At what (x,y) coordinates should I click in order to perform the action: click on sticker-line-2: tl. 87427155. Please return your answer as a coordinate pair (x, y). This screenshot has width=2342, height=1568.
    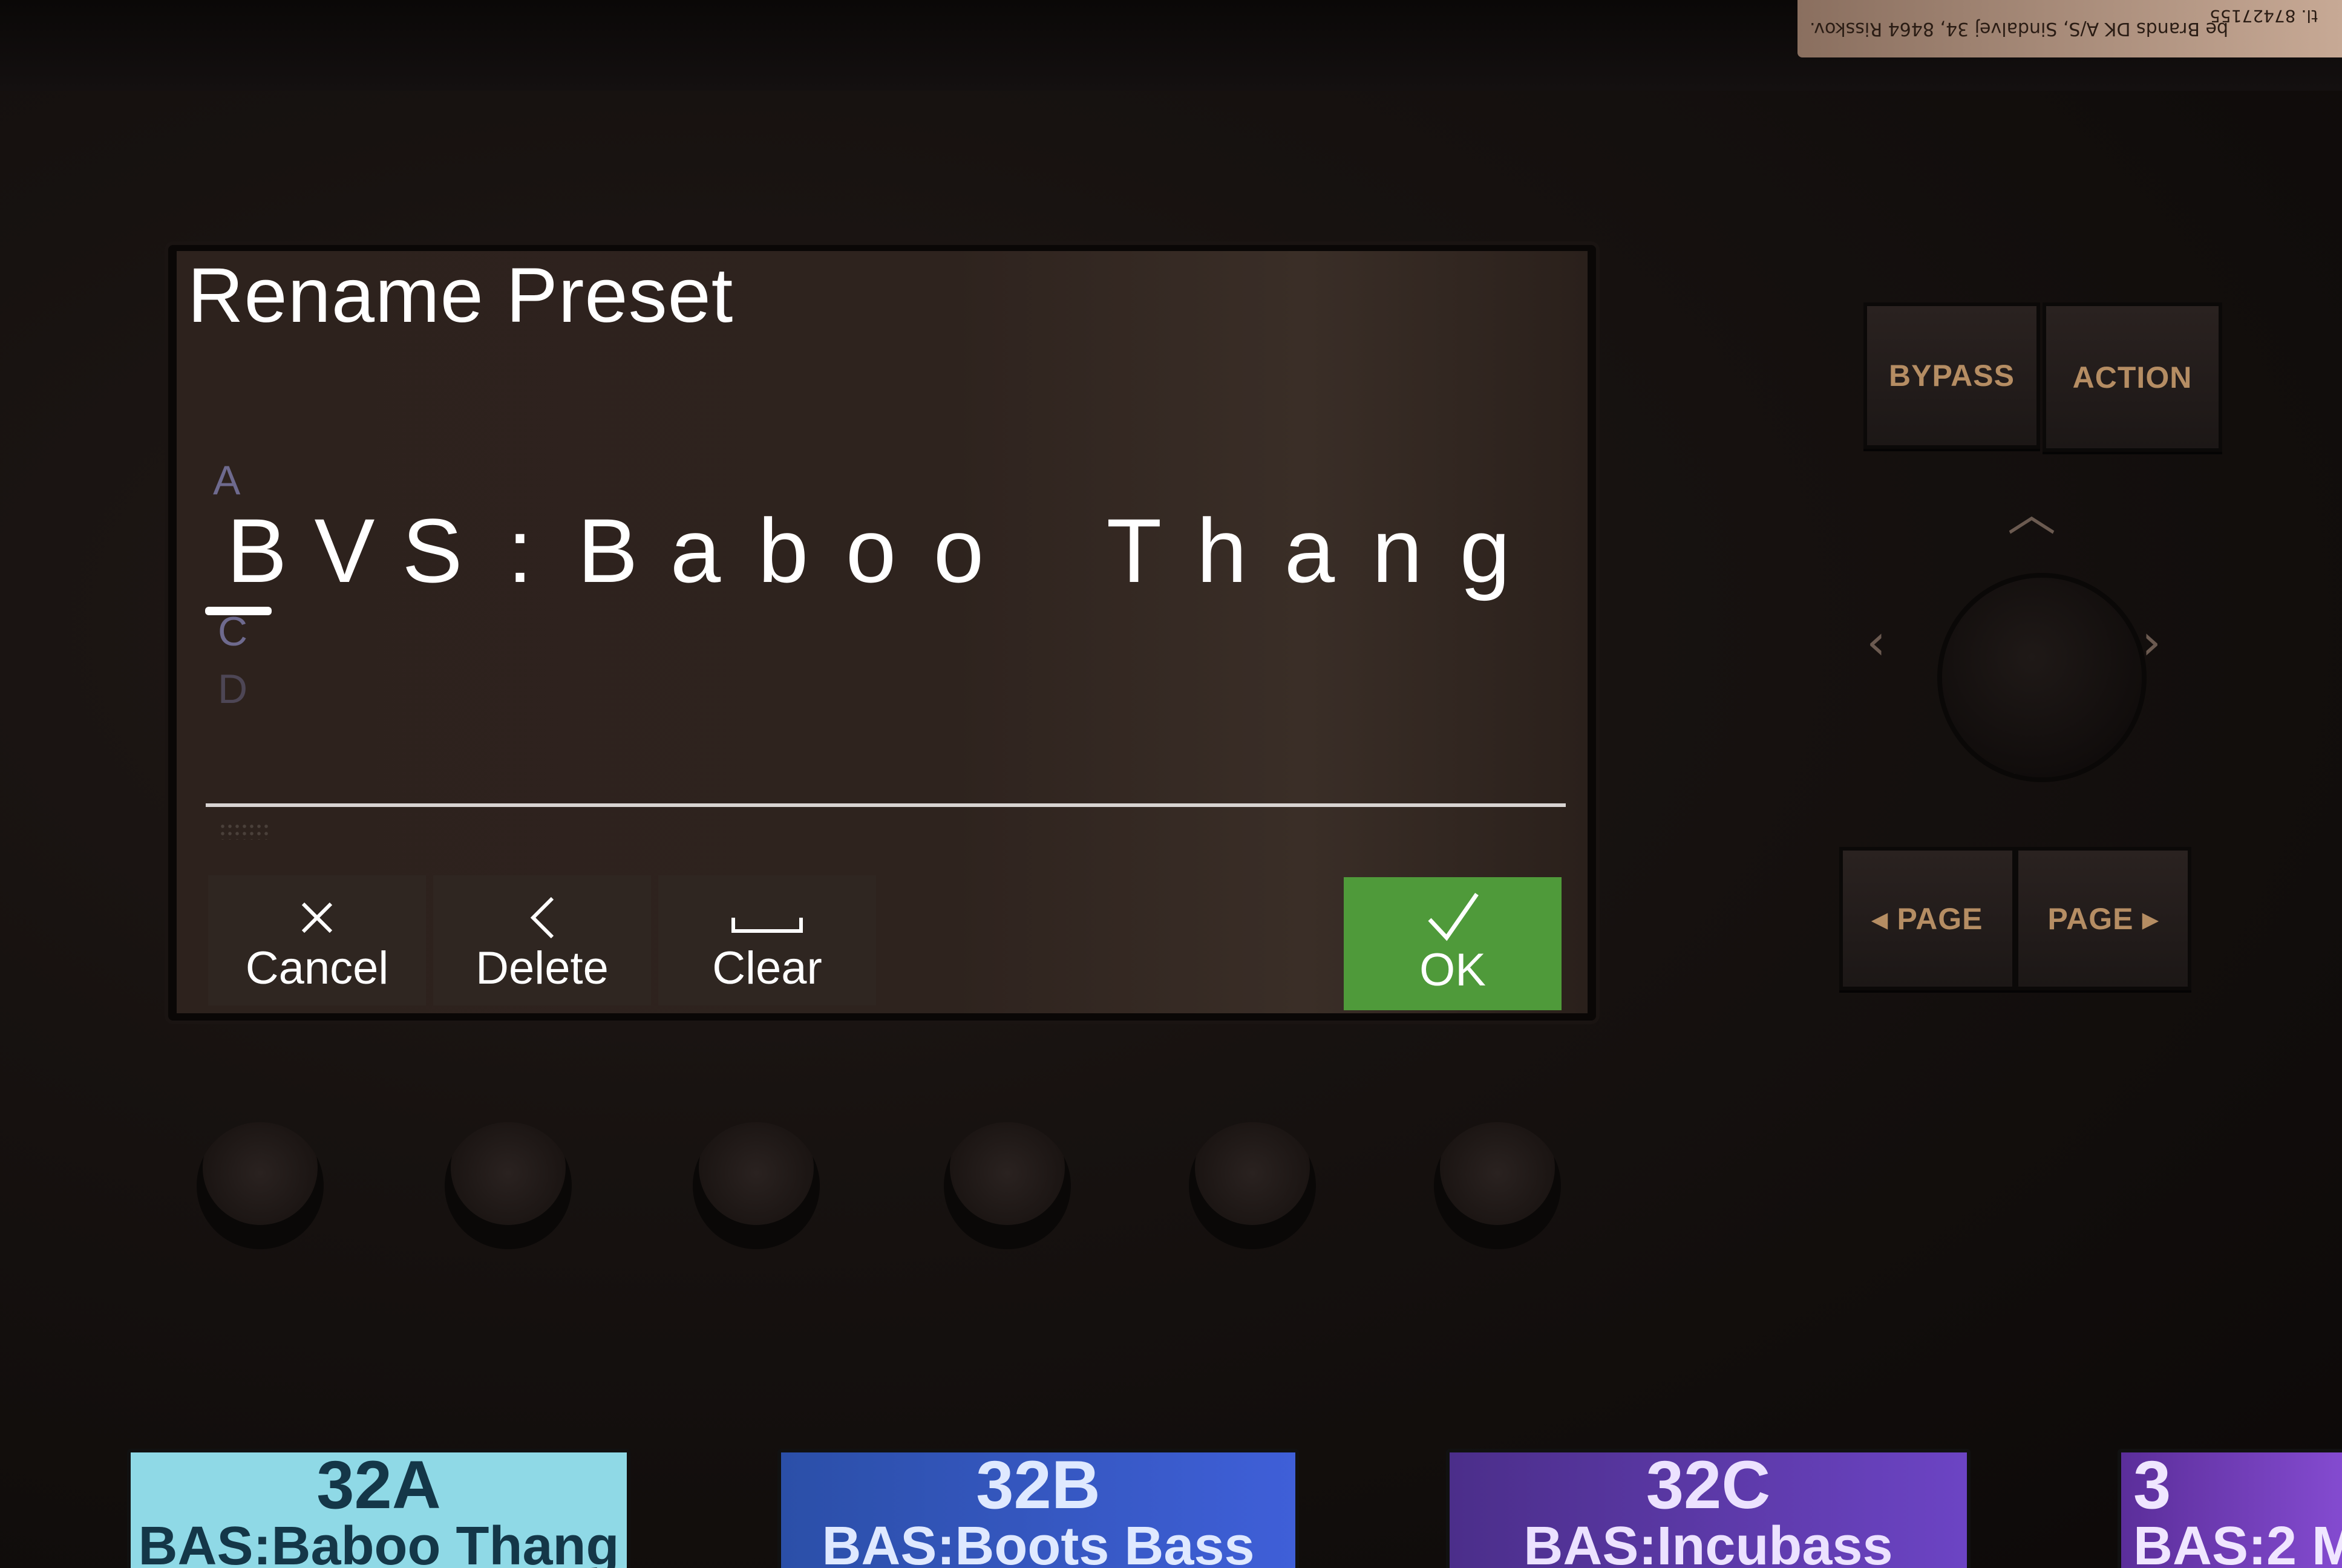
    Looking at the image, I should click on (2263, 16).